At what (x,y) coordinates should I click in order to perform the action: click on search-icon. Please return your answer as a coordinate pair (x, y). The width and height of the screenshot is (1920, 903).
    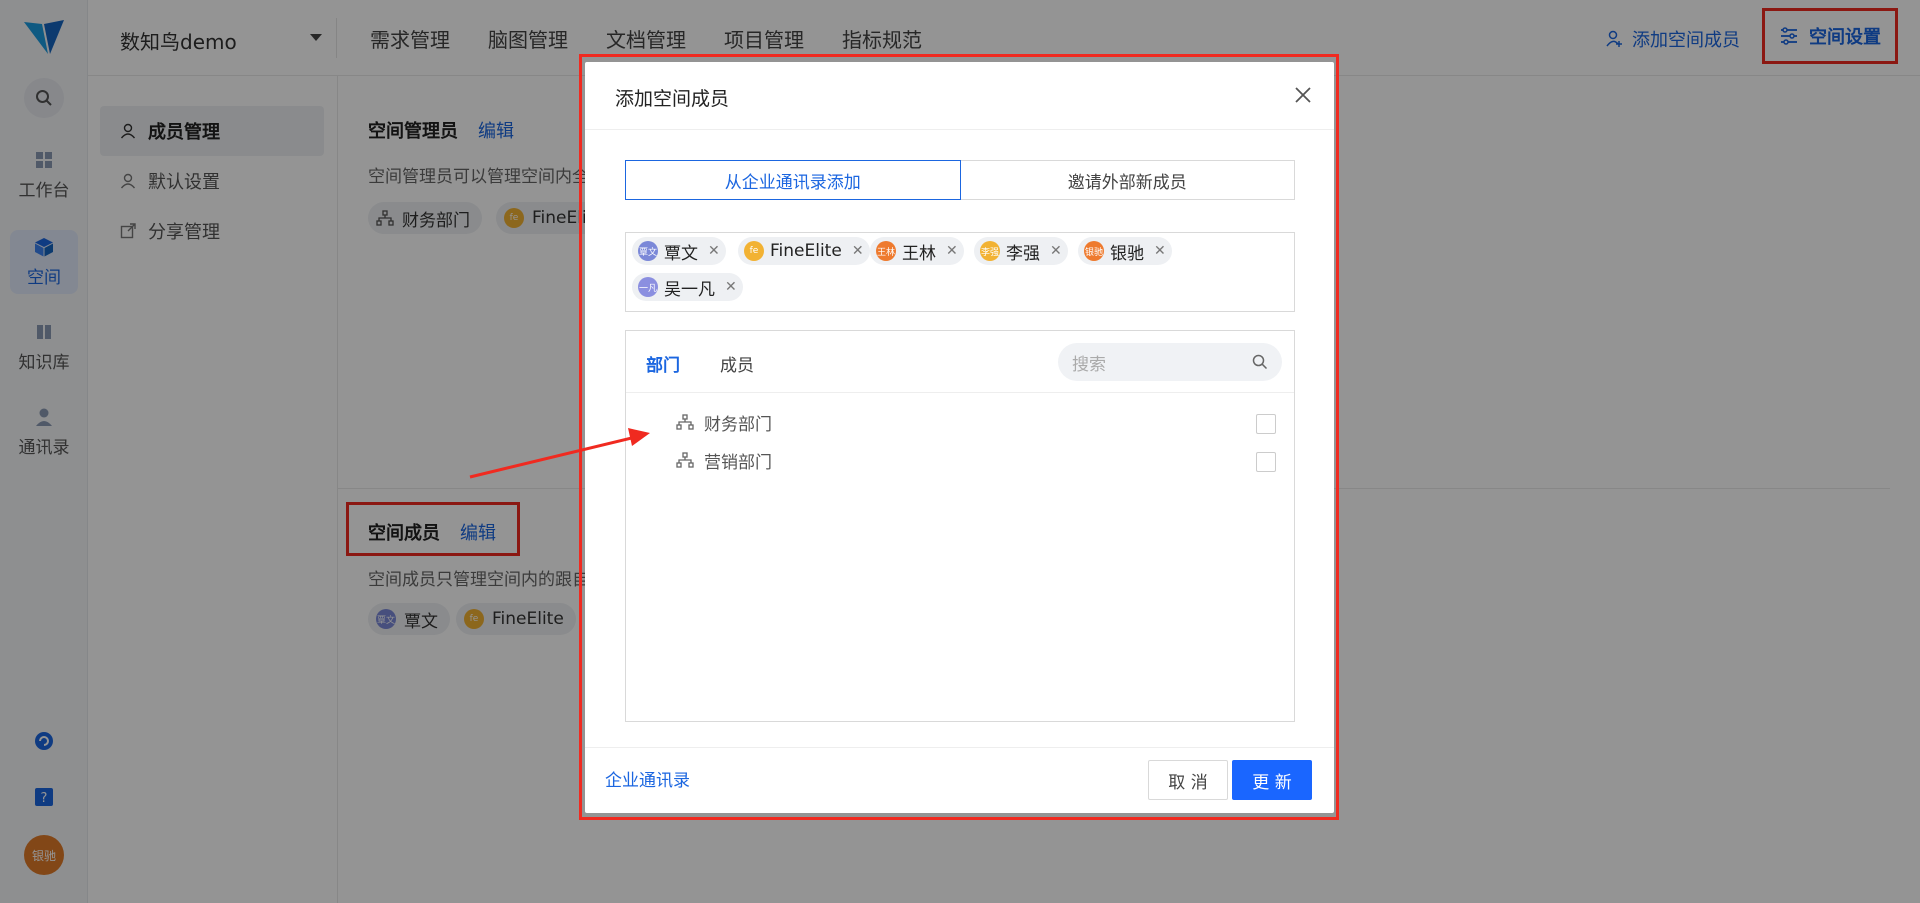
    Looking at the image, I should click on (1260, 362).